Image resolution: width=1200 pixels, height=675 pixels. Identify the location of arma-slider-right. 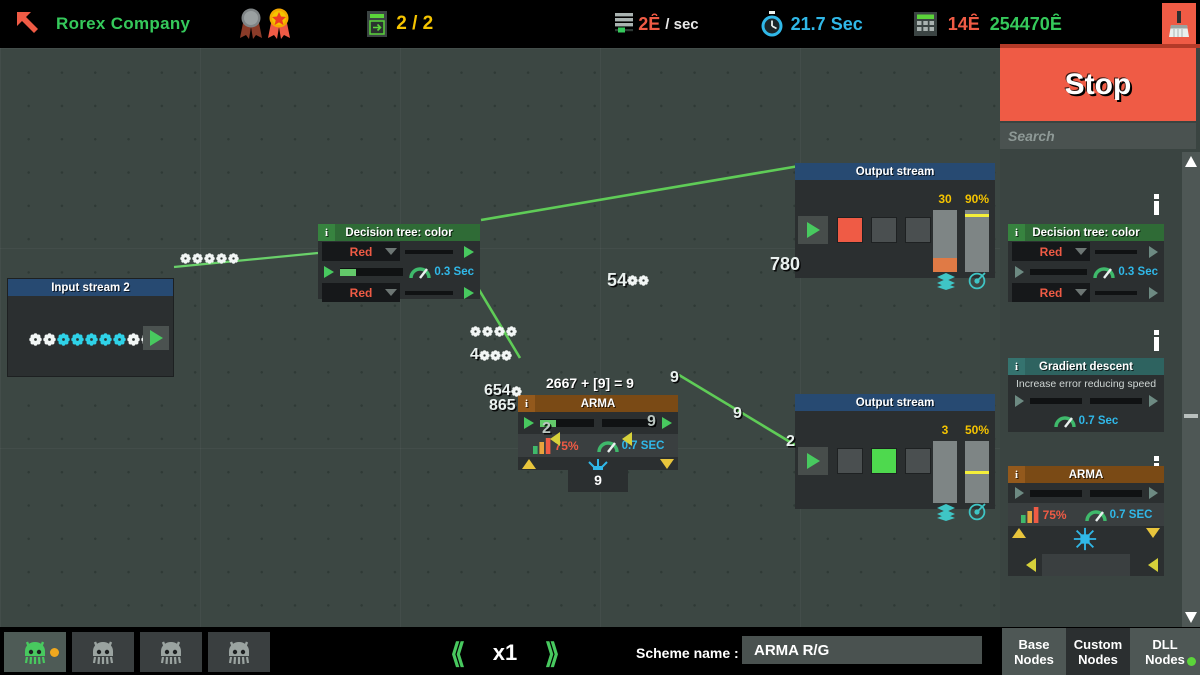
(1116, 493).